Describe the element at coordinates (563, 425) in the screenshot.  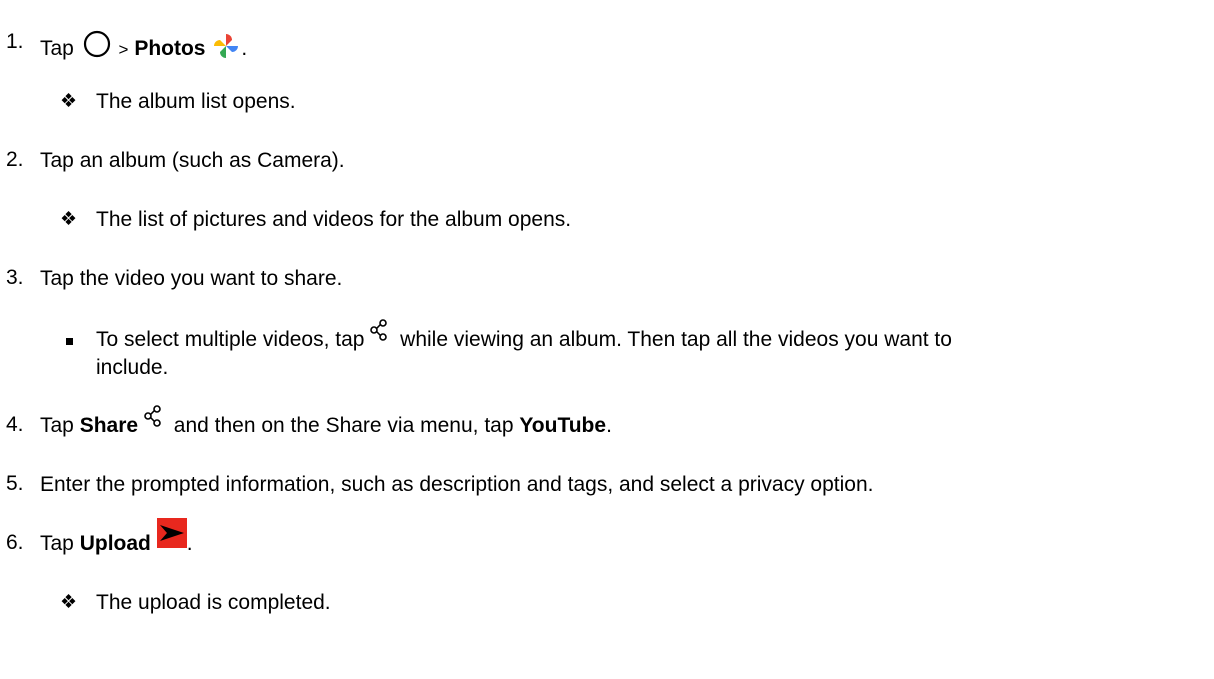
I see `youtube-label: YouTube` at that location.